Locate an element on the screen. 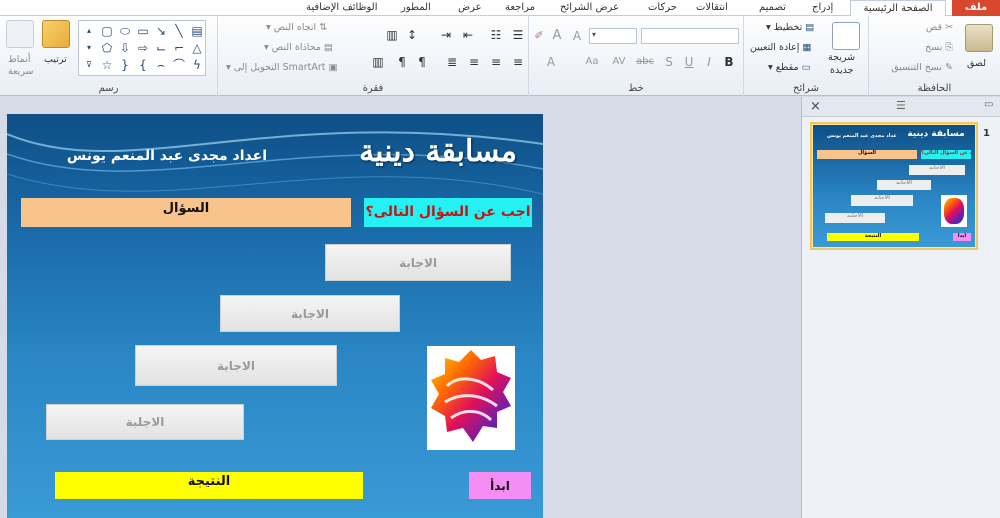  star-icon: ☆ is located at coordinates (107, 65).